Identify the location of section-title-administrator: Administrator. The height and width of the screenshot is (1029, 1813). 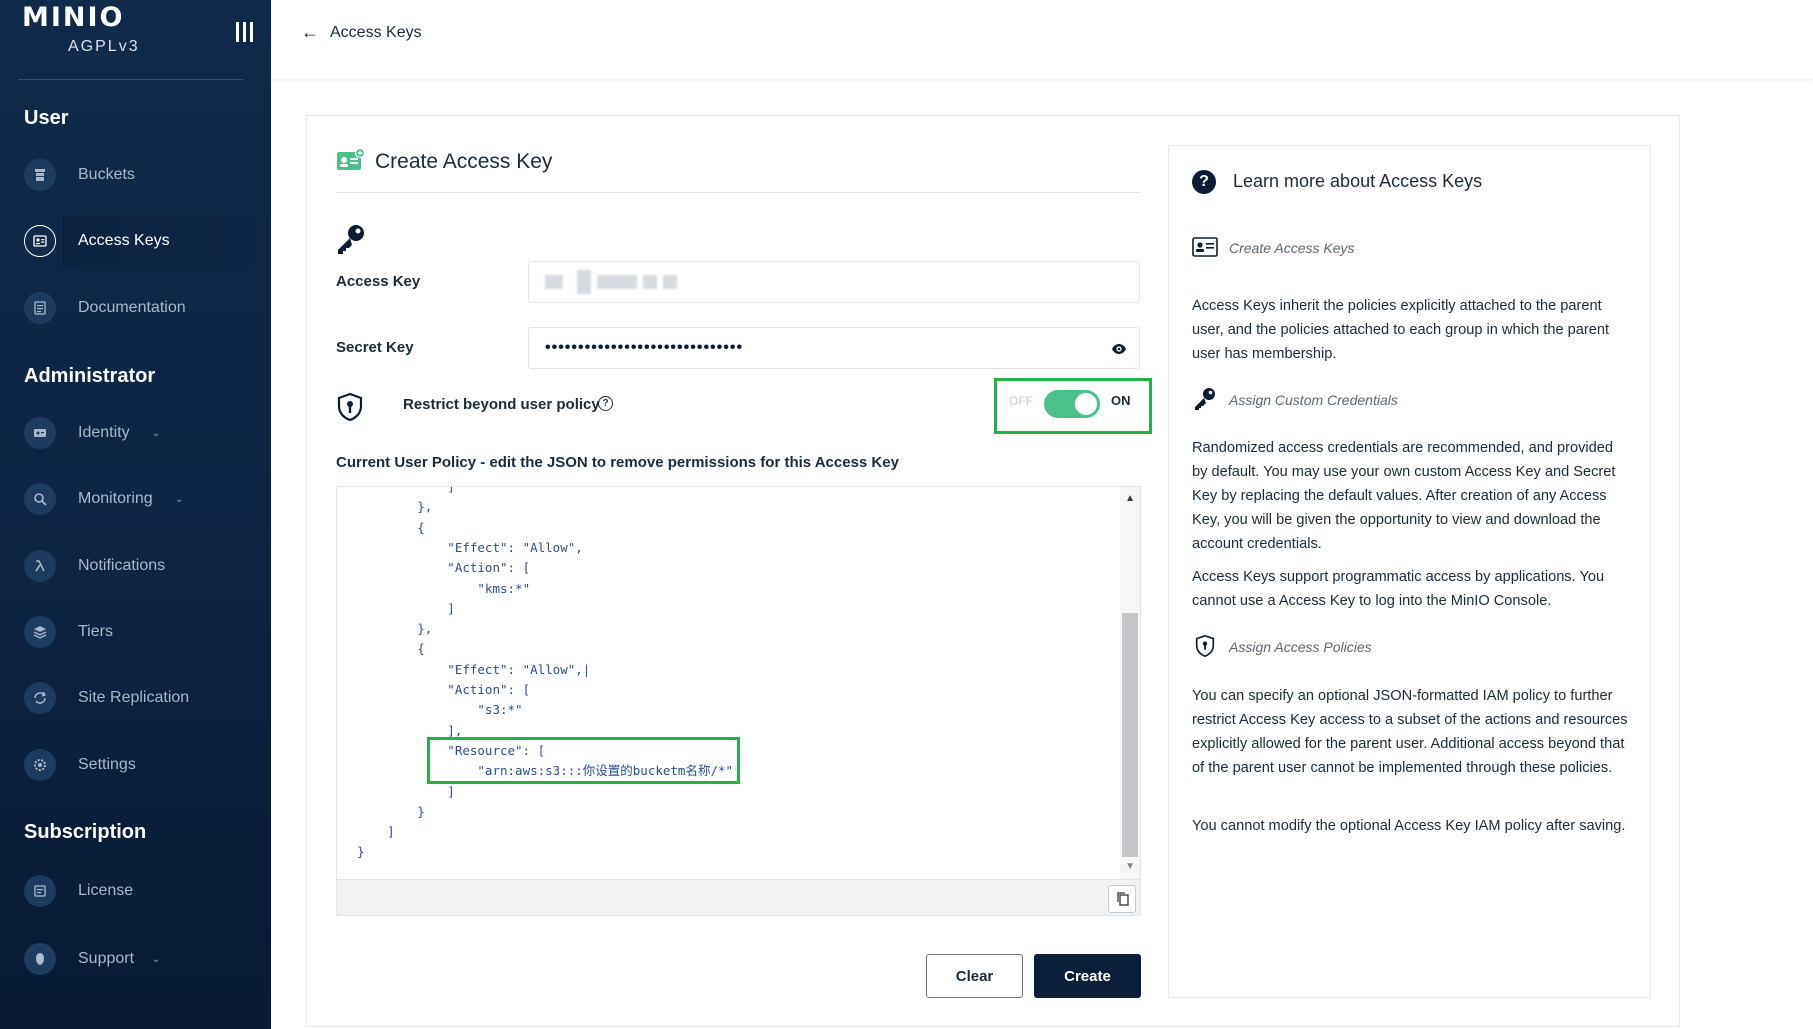
(90, 376).